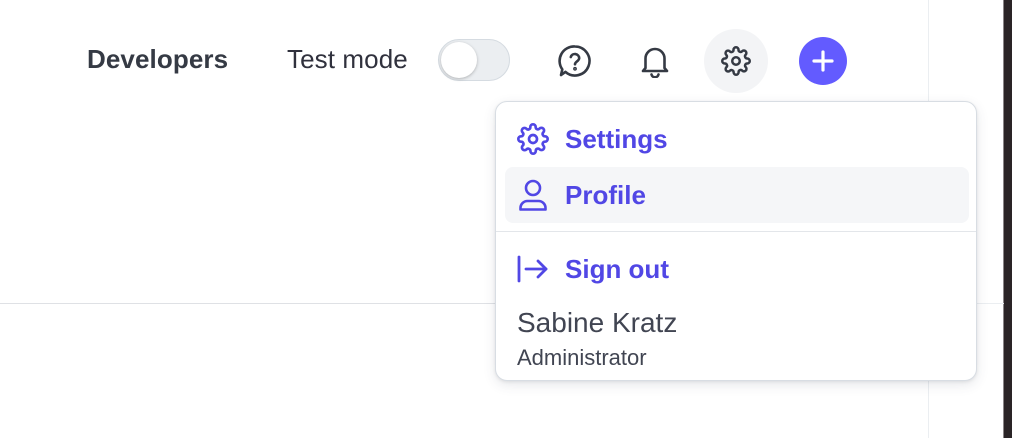  I want to click on settings-button, so click(736, 61).